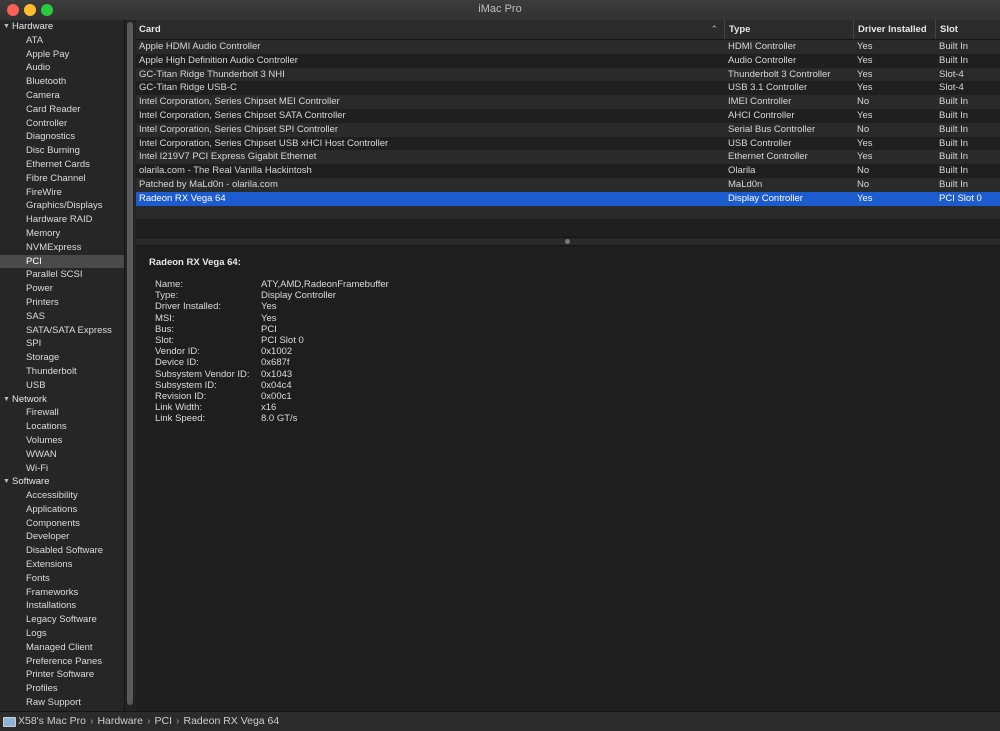  I want to click on sidebar-item-sas: SAS, so click(62, 317).